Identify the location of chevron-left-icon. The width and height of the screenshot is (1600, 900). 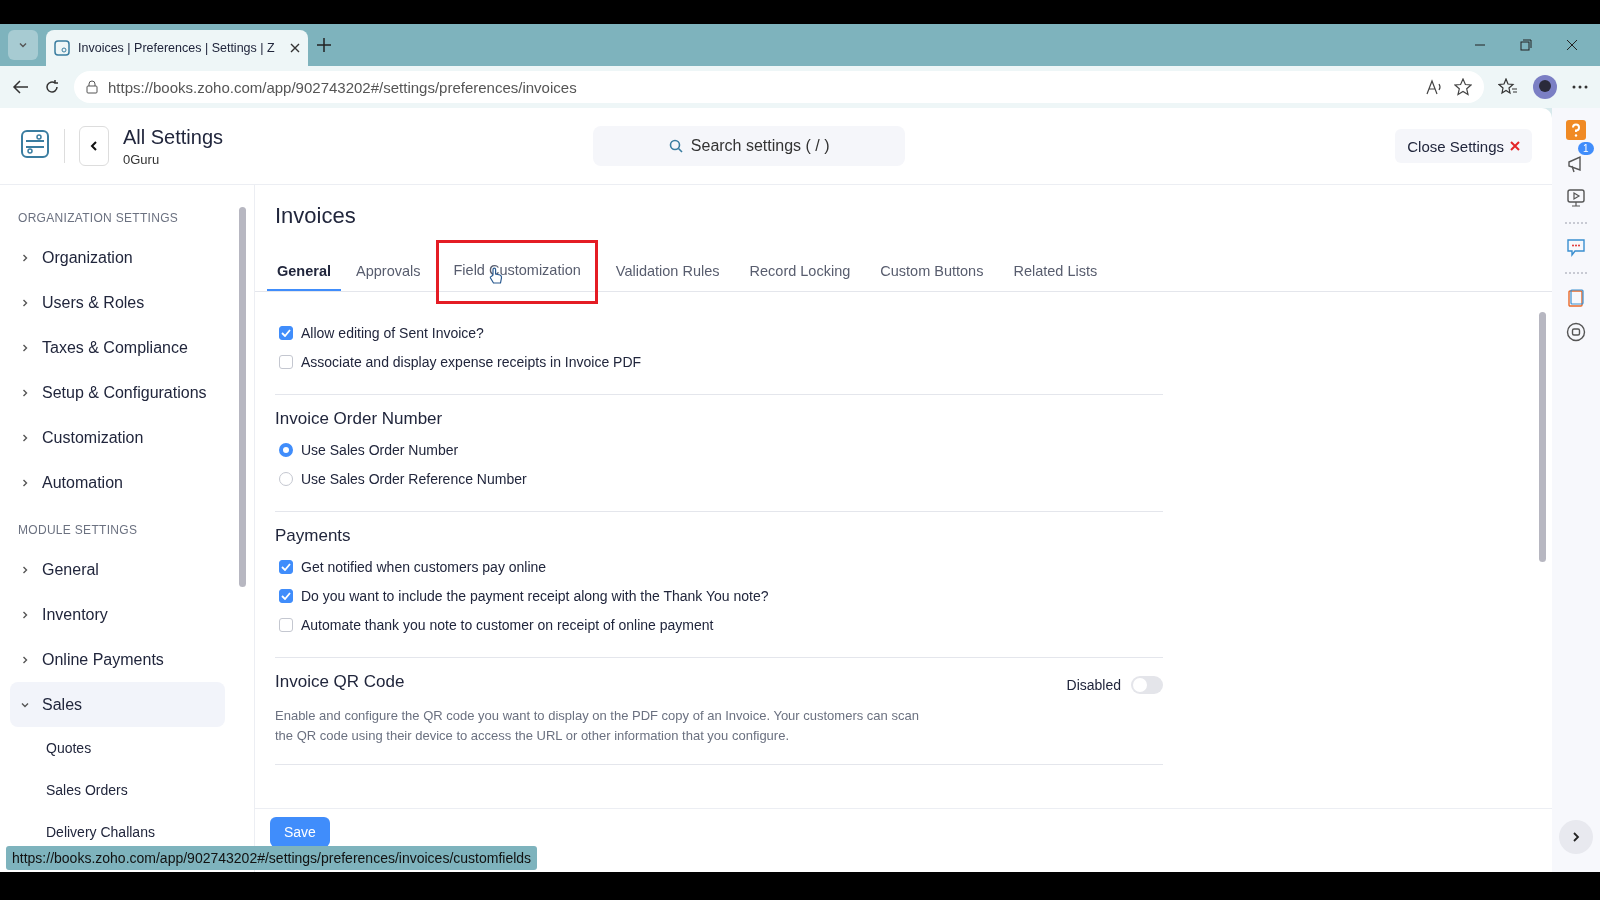
(94, 146).